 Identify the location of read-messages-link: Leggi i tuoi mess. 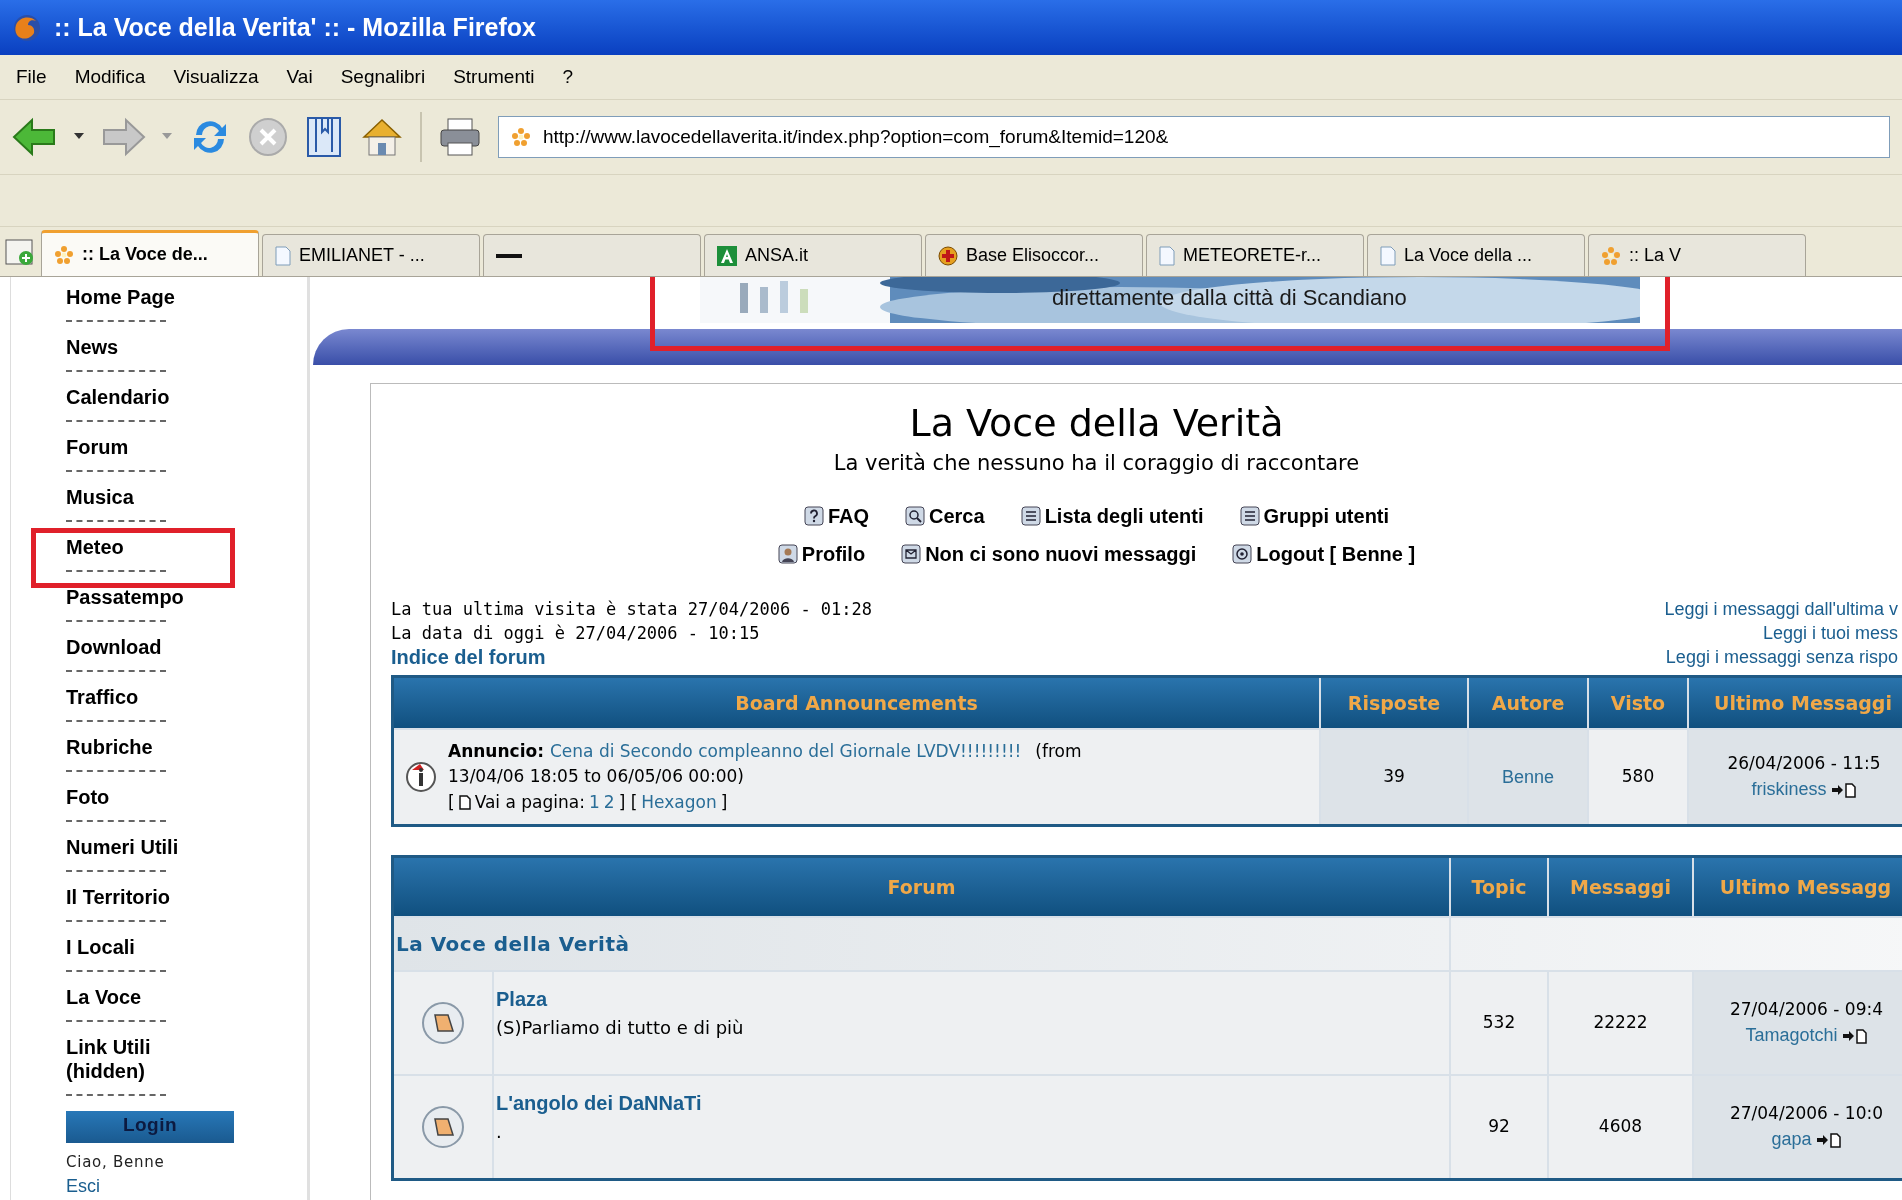
(1830, 633).